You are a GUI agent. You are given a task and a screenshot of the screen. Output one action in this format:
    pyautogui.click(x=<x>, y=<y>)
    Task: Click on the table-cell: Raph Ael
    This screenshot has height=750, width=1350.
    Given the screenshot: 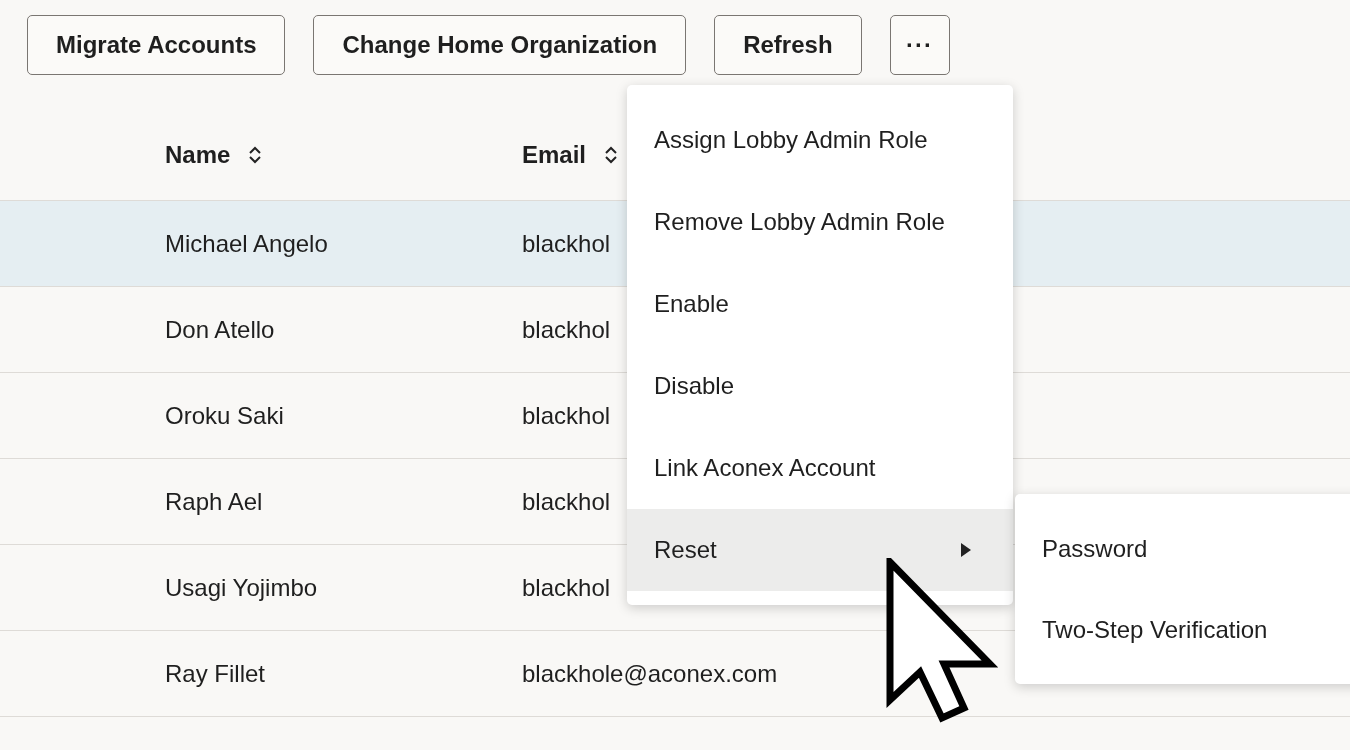 What is the action you would take?
    pyautogui.click(x=214, y=501)
    